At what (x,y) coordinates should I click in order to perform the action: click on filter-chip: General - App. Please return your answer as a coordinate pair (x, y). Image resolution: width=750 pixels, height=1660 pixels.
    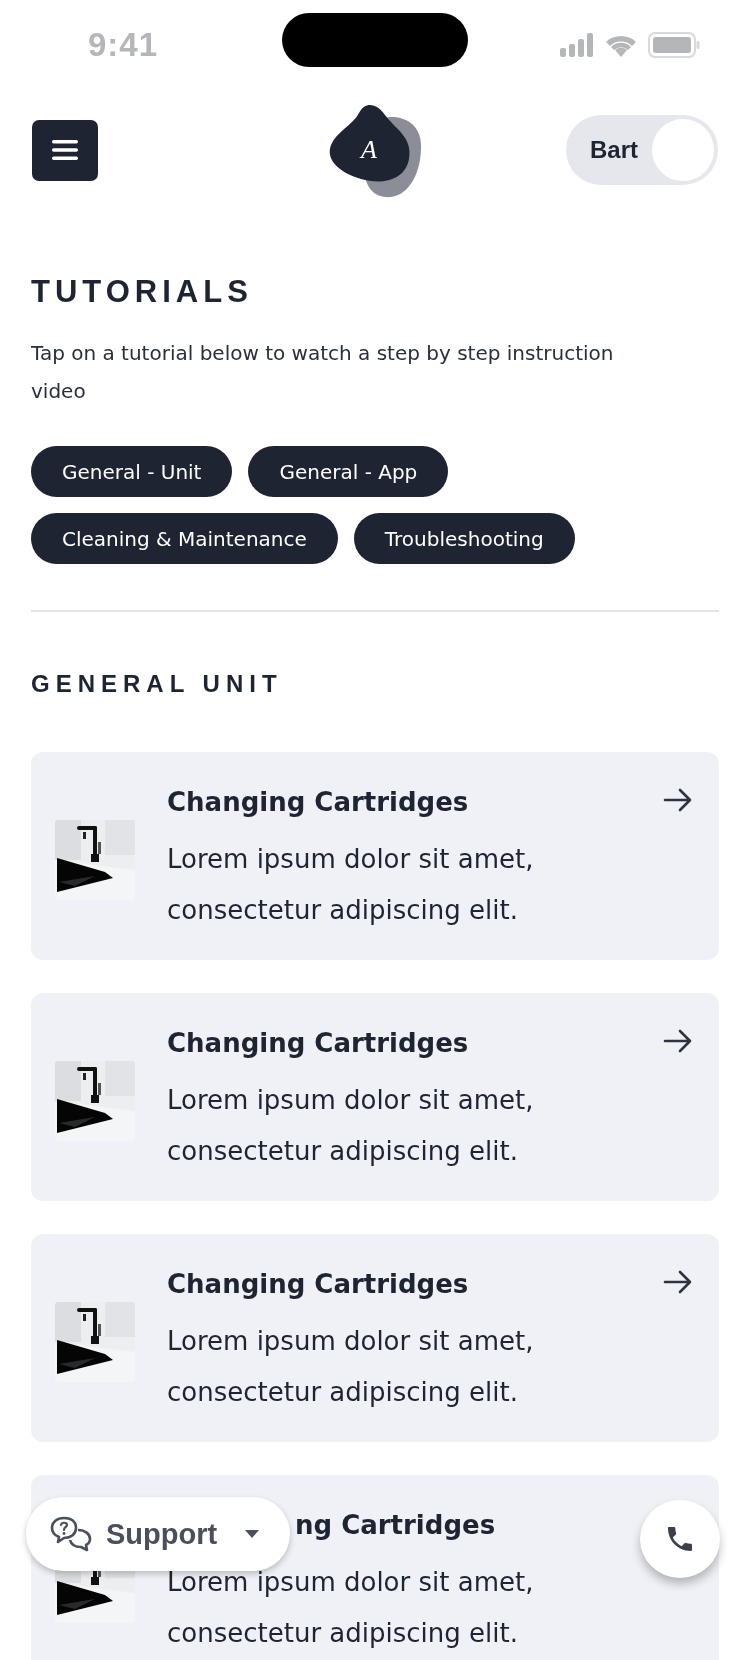
    Looking at the image, I should click on (348, 471).